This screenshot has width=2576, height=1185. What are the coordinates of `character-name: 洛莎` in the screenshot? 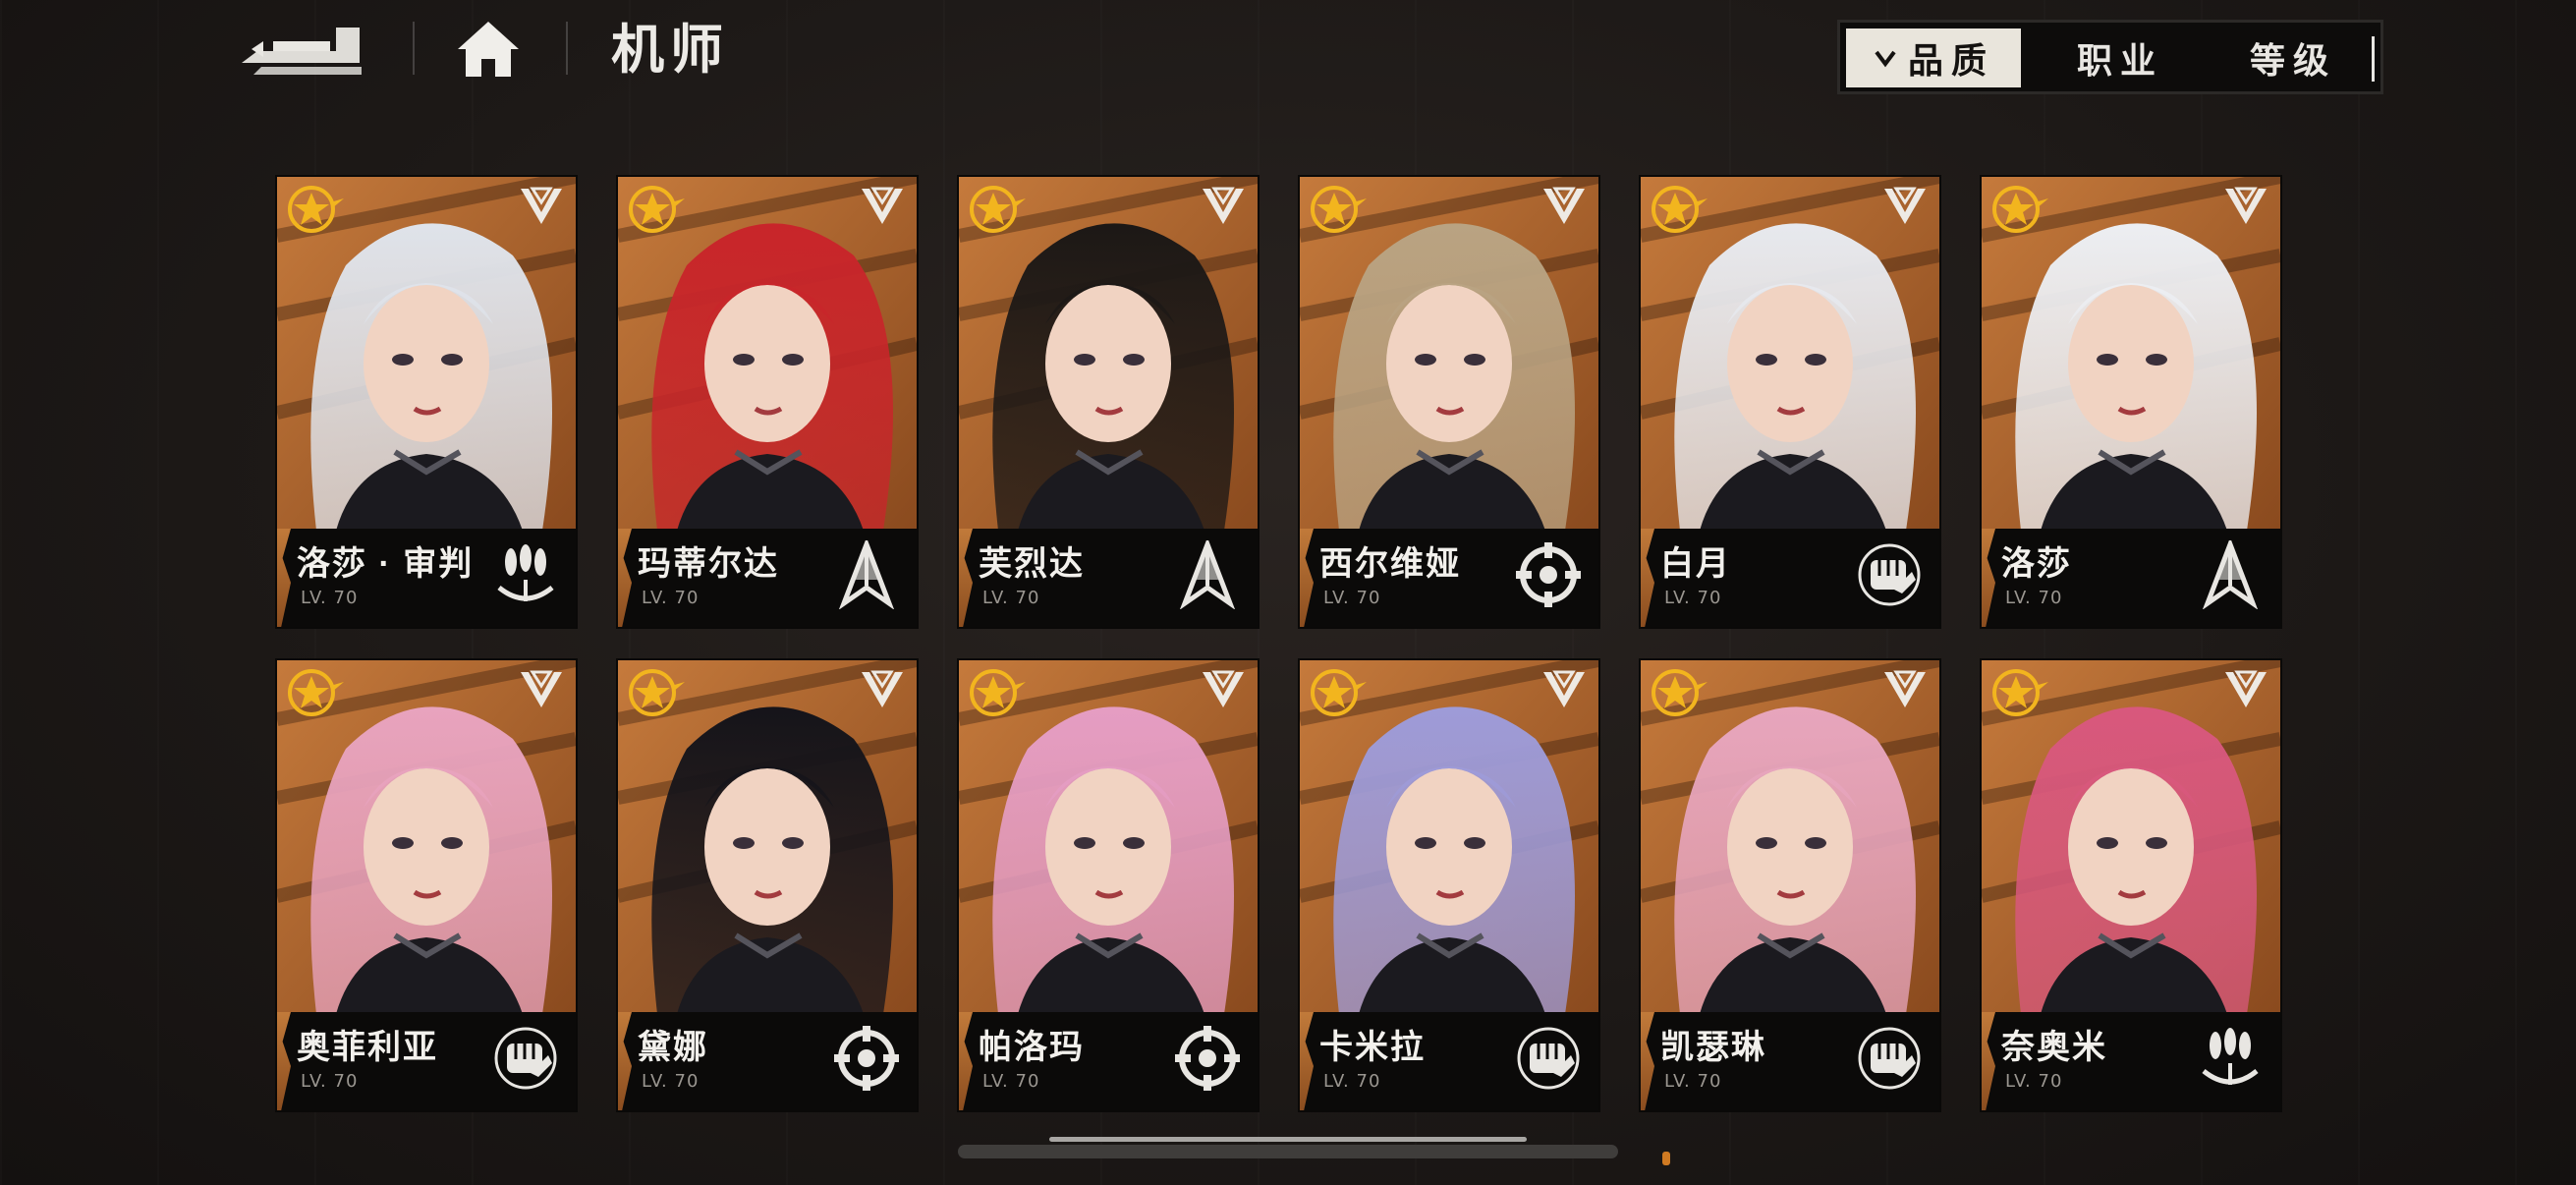 It's located at (2036, 564).